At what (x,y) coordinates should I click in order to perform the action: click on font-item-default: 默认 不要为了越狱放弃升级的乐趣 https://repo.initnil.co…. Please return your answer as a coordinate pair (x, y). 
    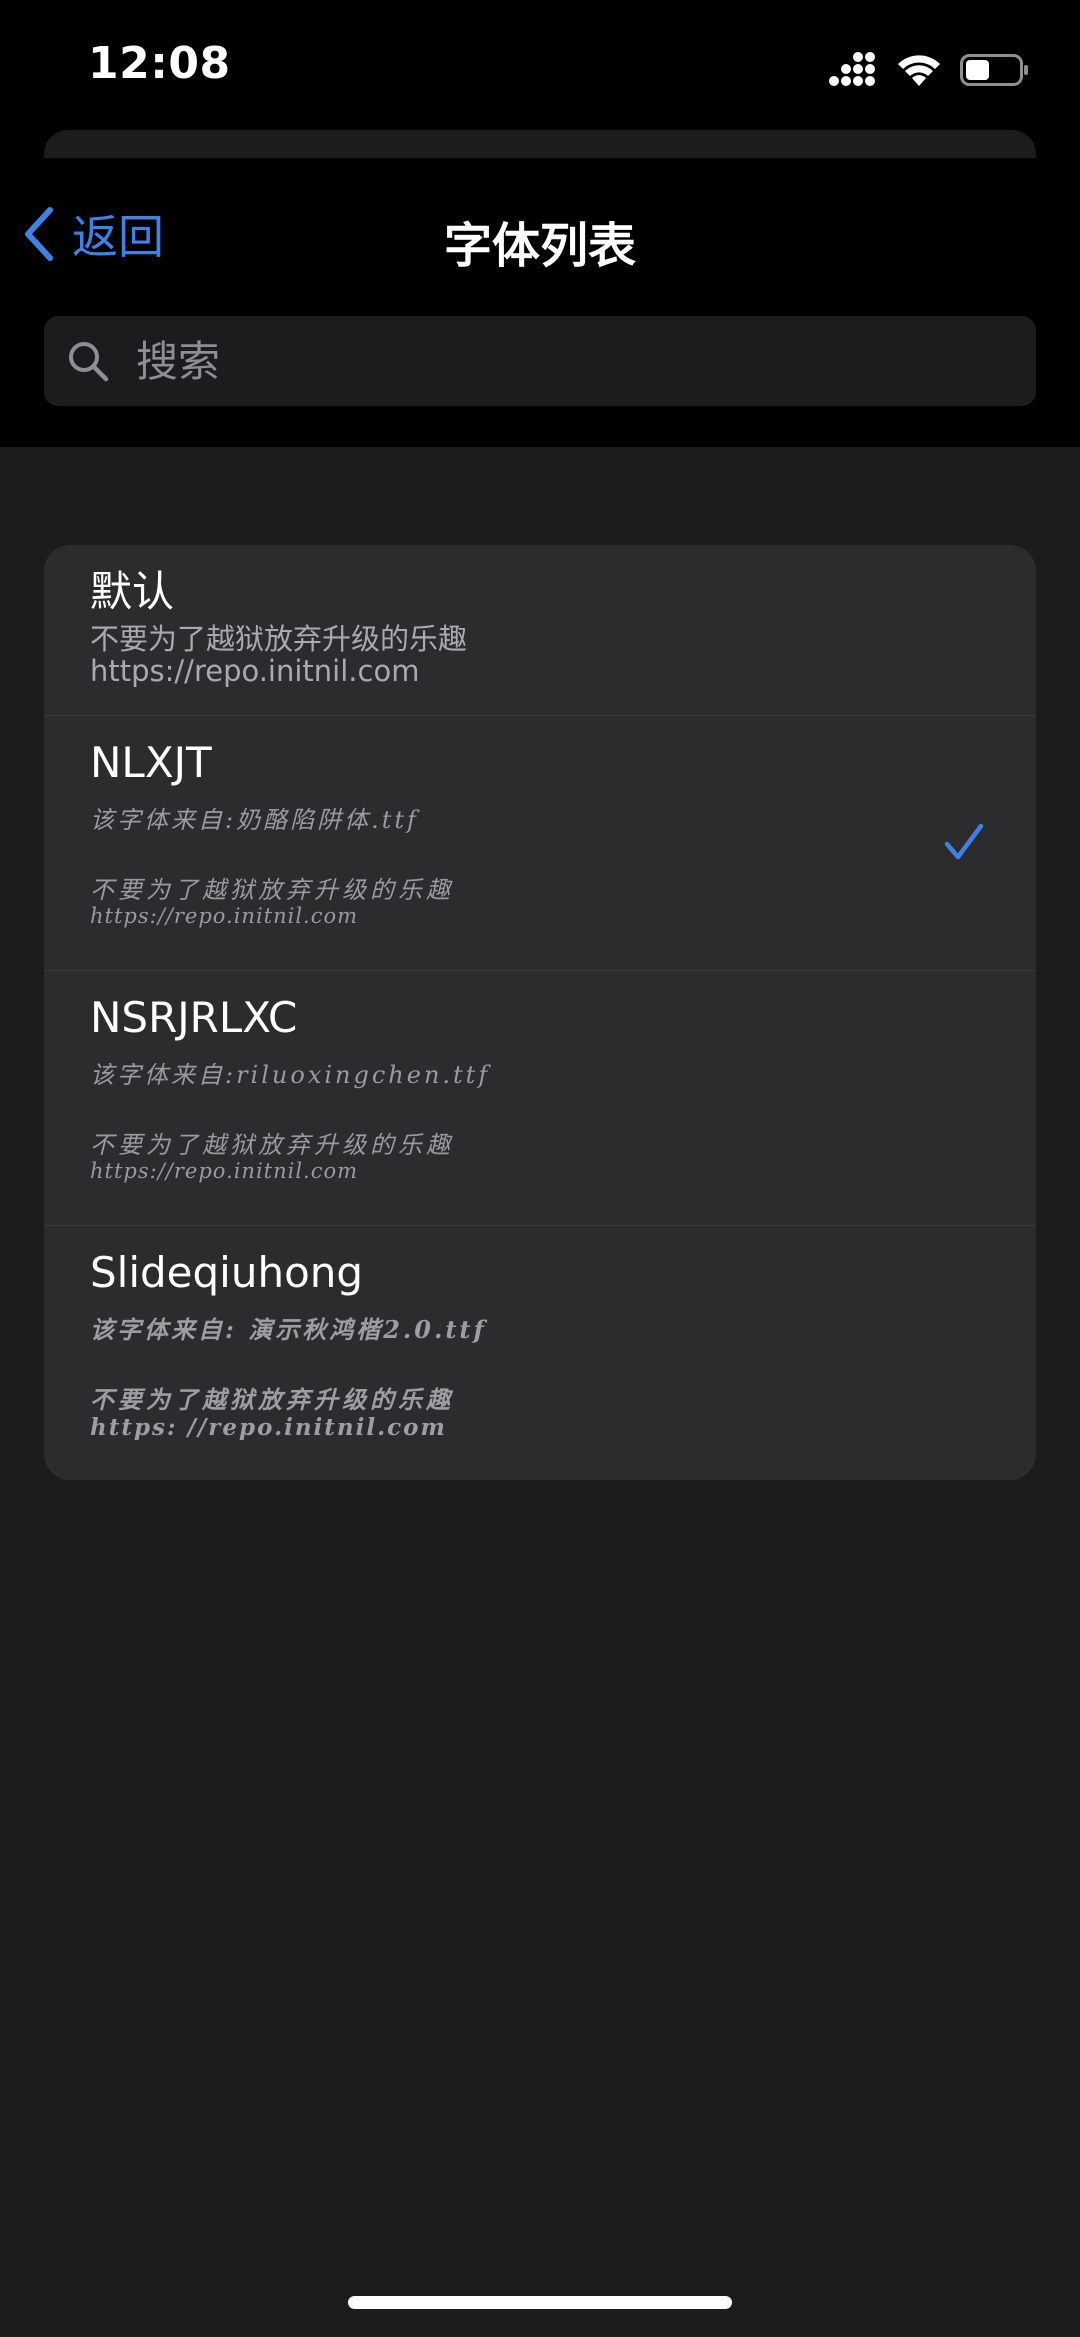
    Looking at the image, I should click on (540, 630).